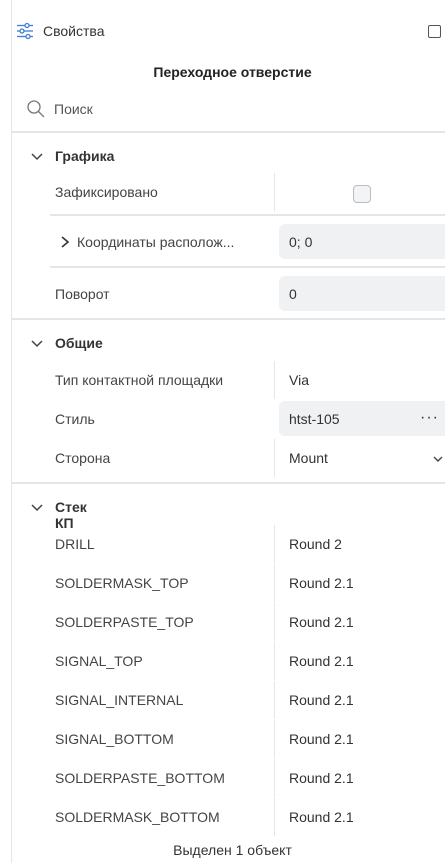  I want to click on search-input: Поиск, so click(73, 109).